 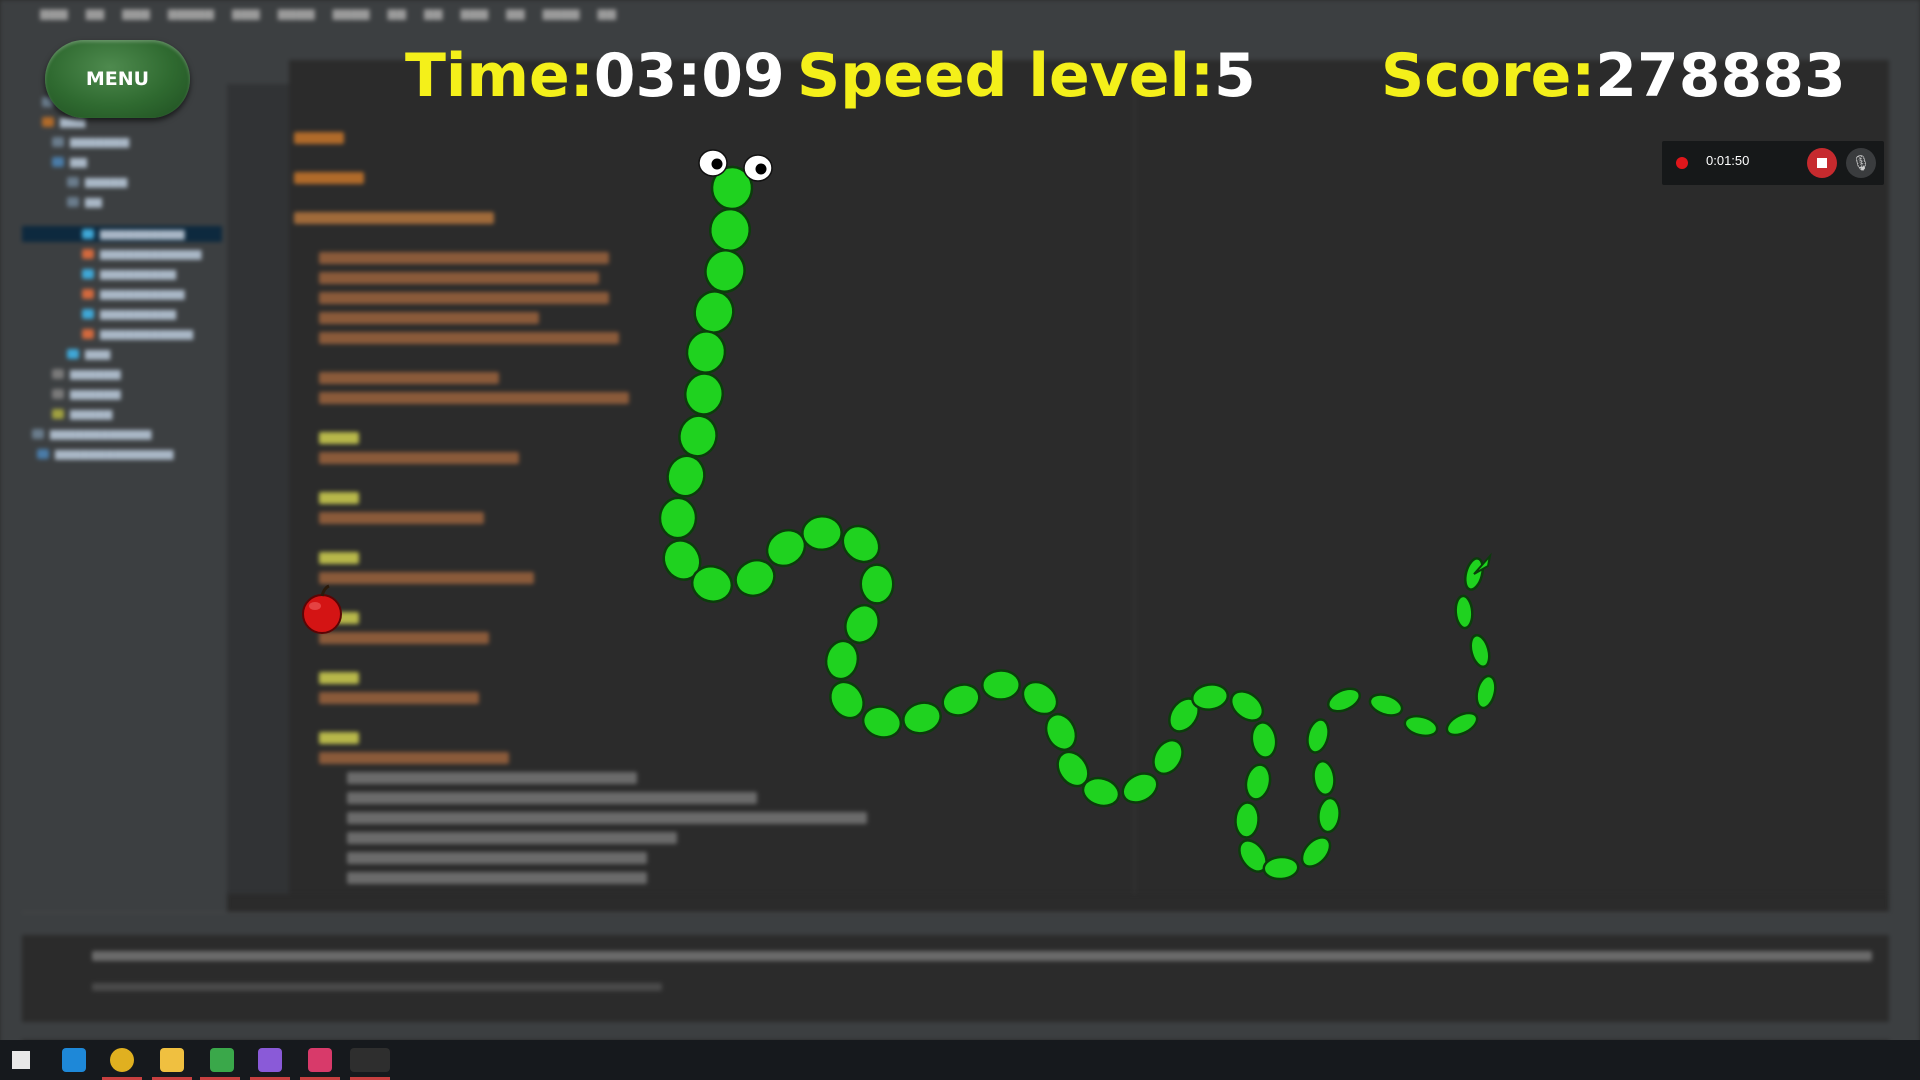 What do you see at coordinates (713, 163) in the screenshot?
I see `snake-eye-left-icon` at bounding box center [713, 163].